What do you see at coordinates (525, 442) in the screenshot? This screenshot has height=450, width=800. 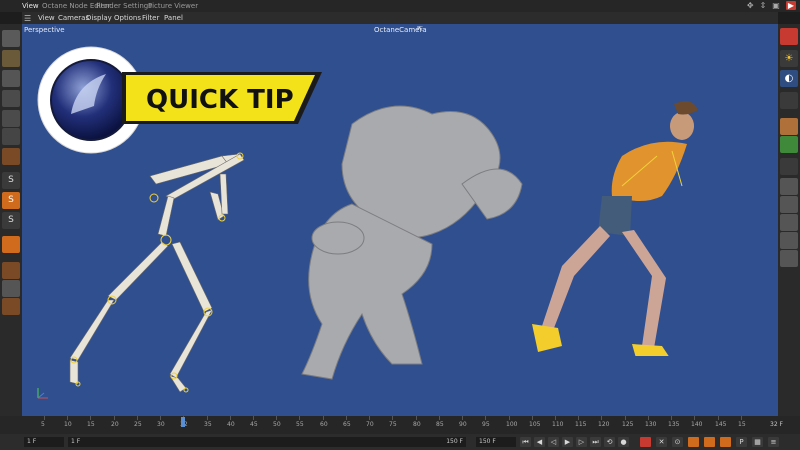 I see `go-to-start-icon: ⏮` at bounding box center [525, 442].